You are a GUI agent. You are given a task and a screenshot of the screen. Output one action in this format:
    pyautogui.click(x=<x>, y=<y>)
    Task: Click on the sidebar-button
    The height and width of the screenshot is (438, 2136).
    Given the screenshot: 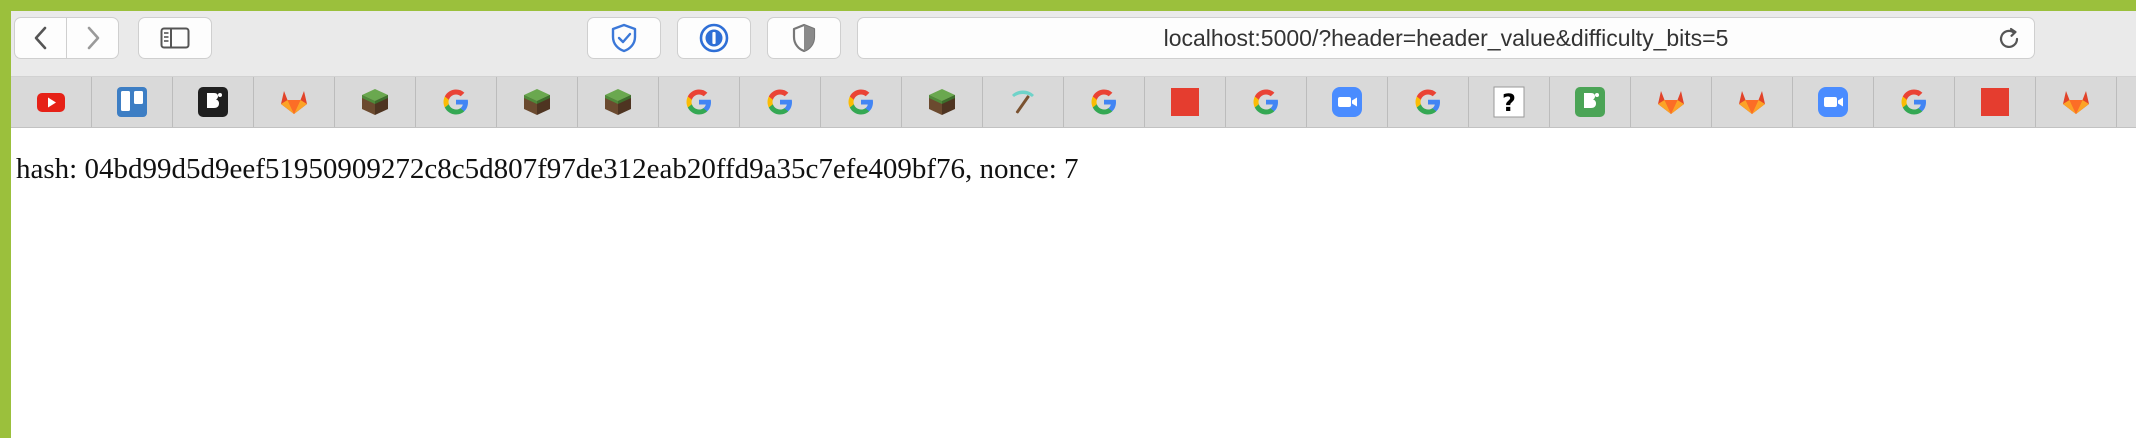 What is the action you would take?
    pyautogui.click(x=175, y=38)
    